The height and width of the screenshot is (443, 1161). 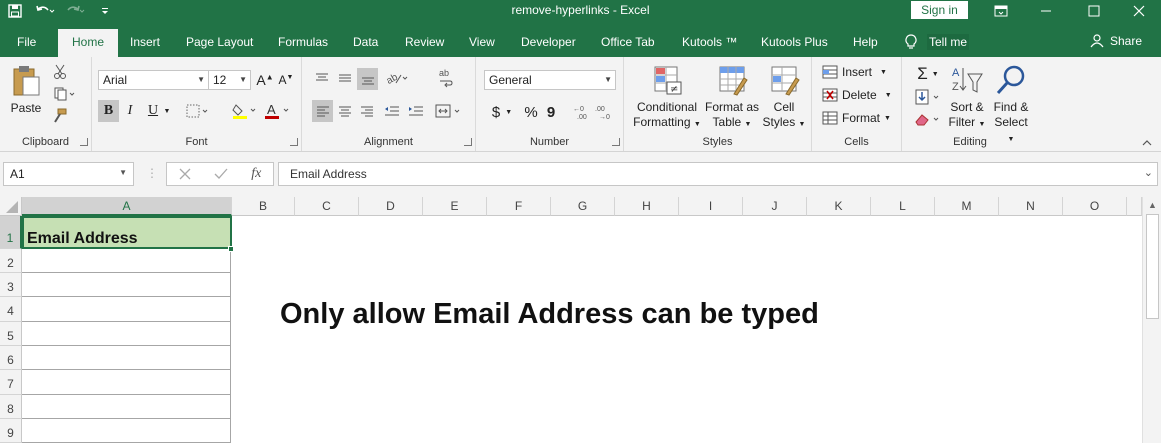 I want to click on scrollbar-thumb, so click(x=1152, y=266).